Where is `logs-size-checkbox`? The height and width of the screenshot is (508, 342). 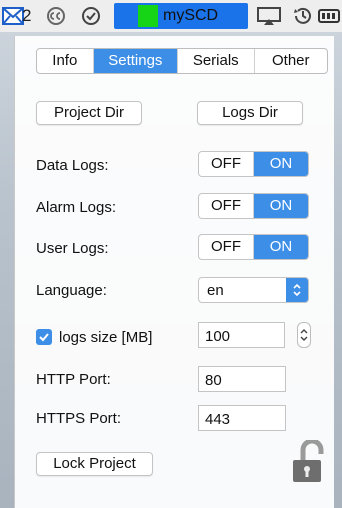
logs-size-checkbox is located at coordinates (44, 337).